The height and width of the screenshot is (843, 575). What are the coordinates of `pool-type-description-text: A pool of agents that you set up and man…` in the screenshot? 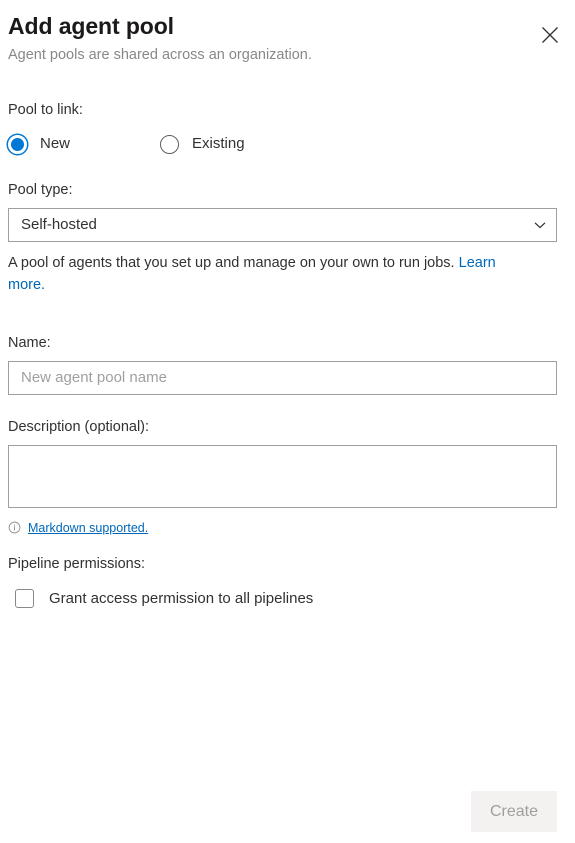 It's located at (233, 263).